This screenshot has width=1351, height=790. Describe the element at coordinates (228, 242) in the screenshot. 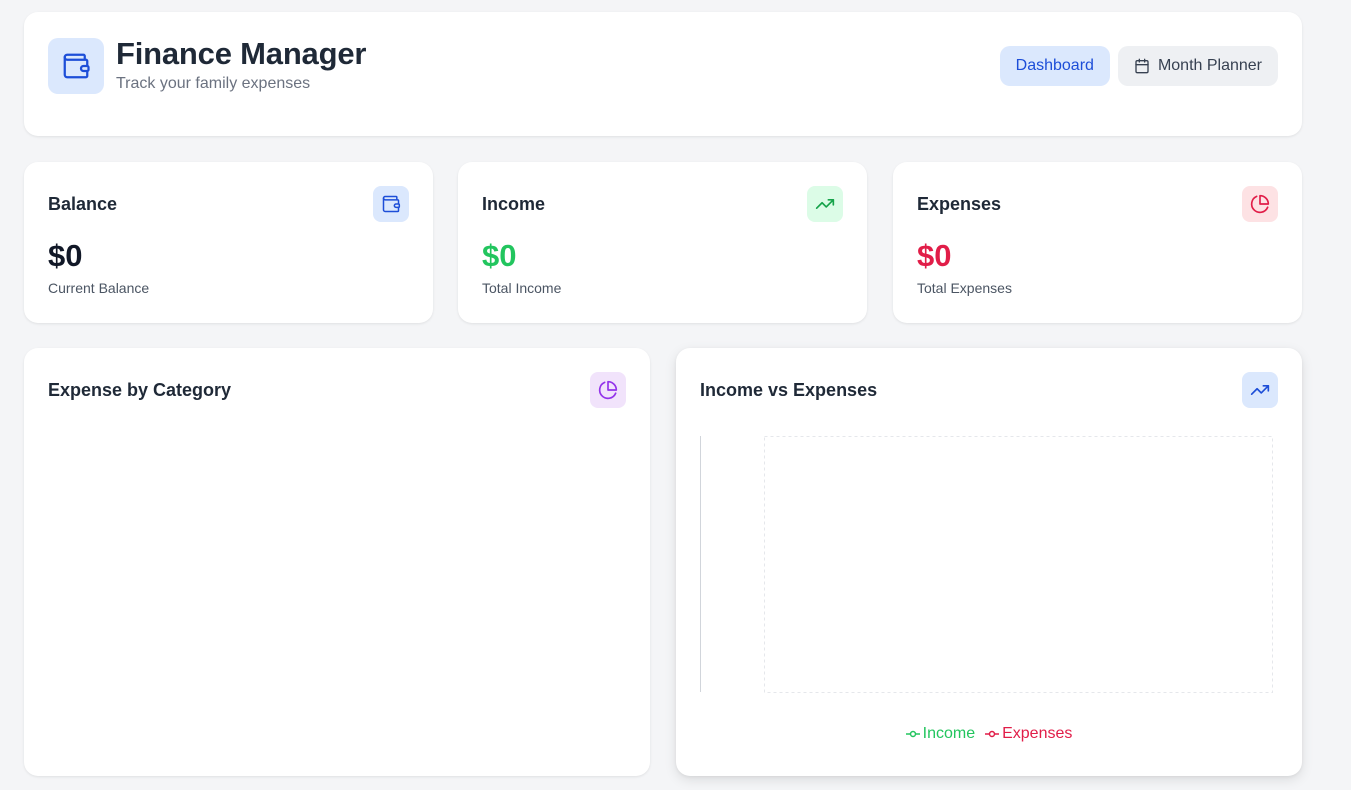

I see `balance-card: Balance $0 Current Balance` at that location.